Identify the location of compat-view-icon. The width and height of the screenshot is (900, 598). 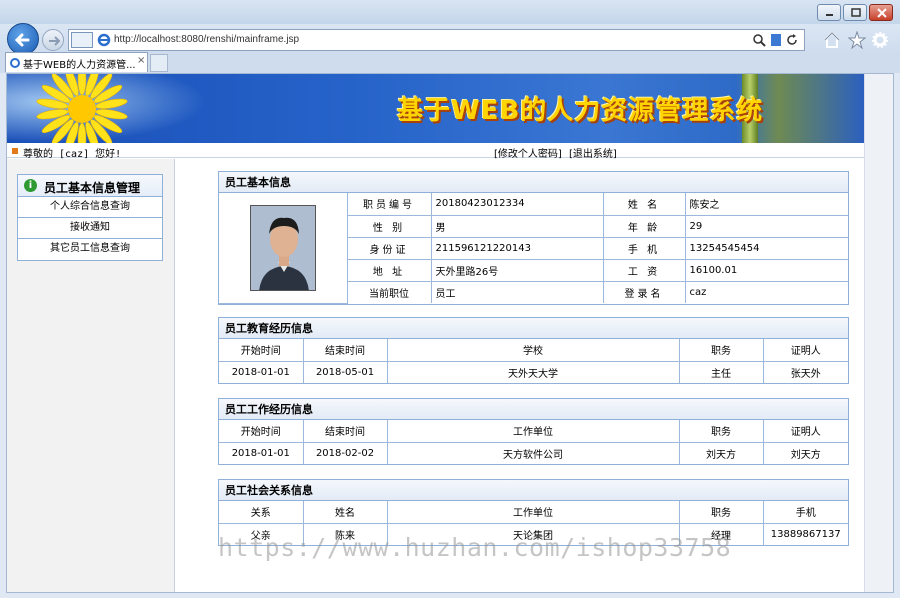
(82, 40).